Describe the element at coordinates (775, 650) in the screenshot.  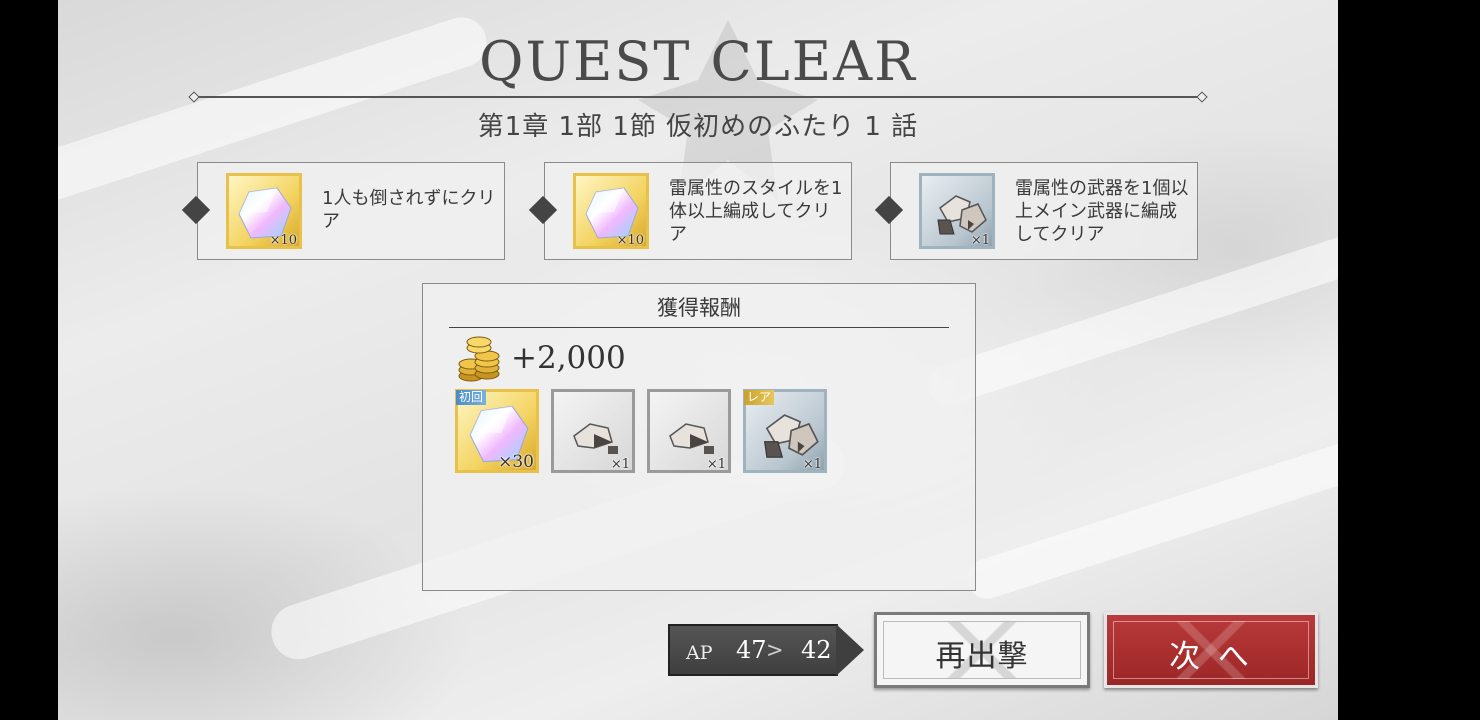
I see `ap-arrow-icon: >` at that location.